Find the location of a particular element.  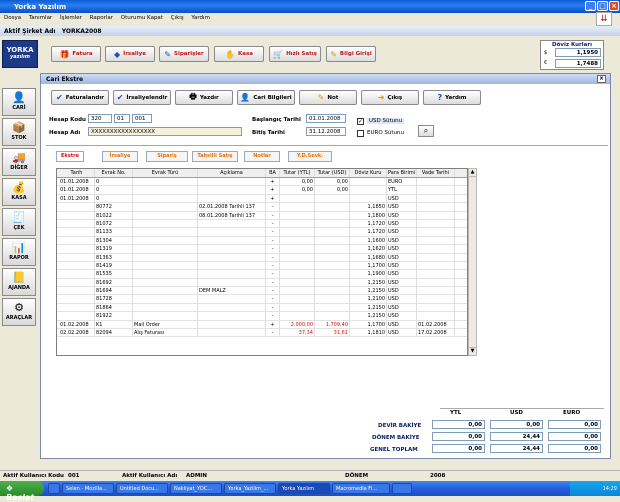

irsaliyelendir-button: ✔ İrsaliyelendir is located at coordinates (142, 97).